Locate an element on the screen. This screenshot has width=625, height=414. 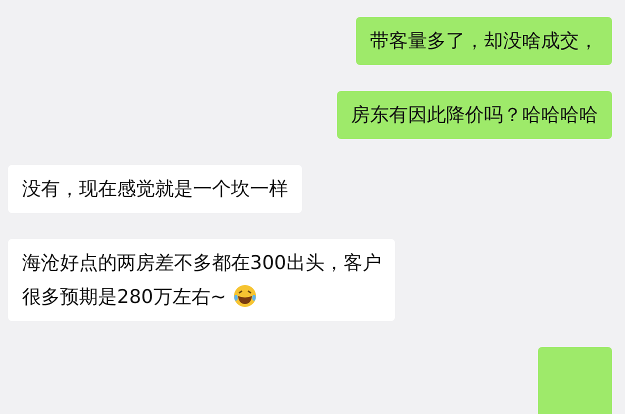
message-bubble: 带客量多了，却没啥成交， is located at coordinates (484, 41).